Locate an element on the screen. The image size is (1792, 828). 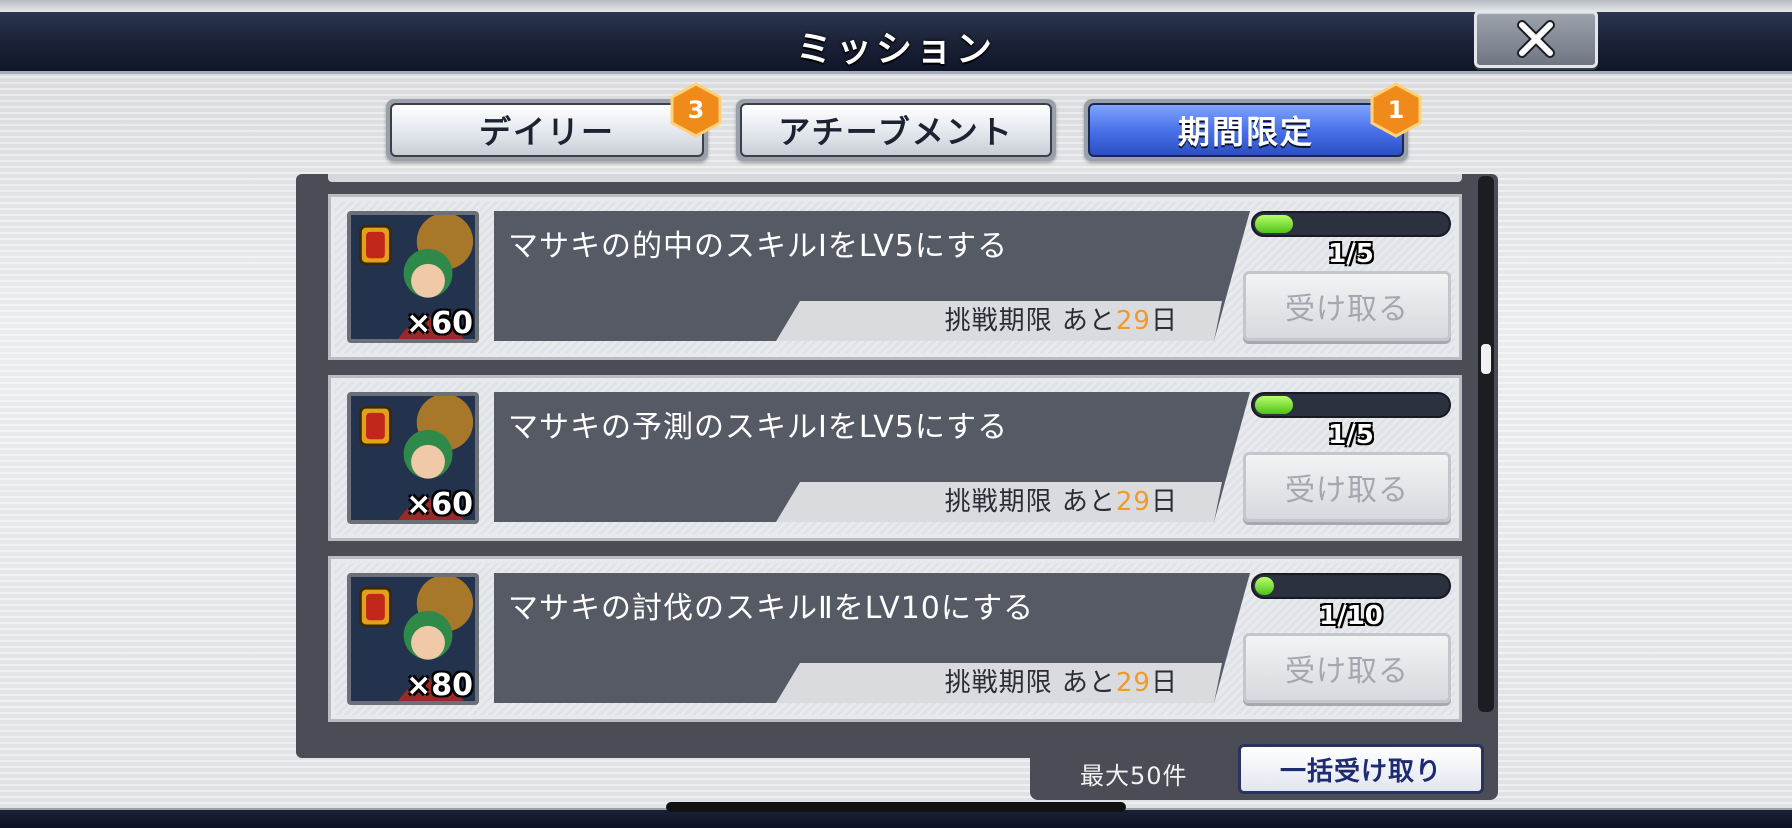
list-top-edge is located at coordinates (895, 178).